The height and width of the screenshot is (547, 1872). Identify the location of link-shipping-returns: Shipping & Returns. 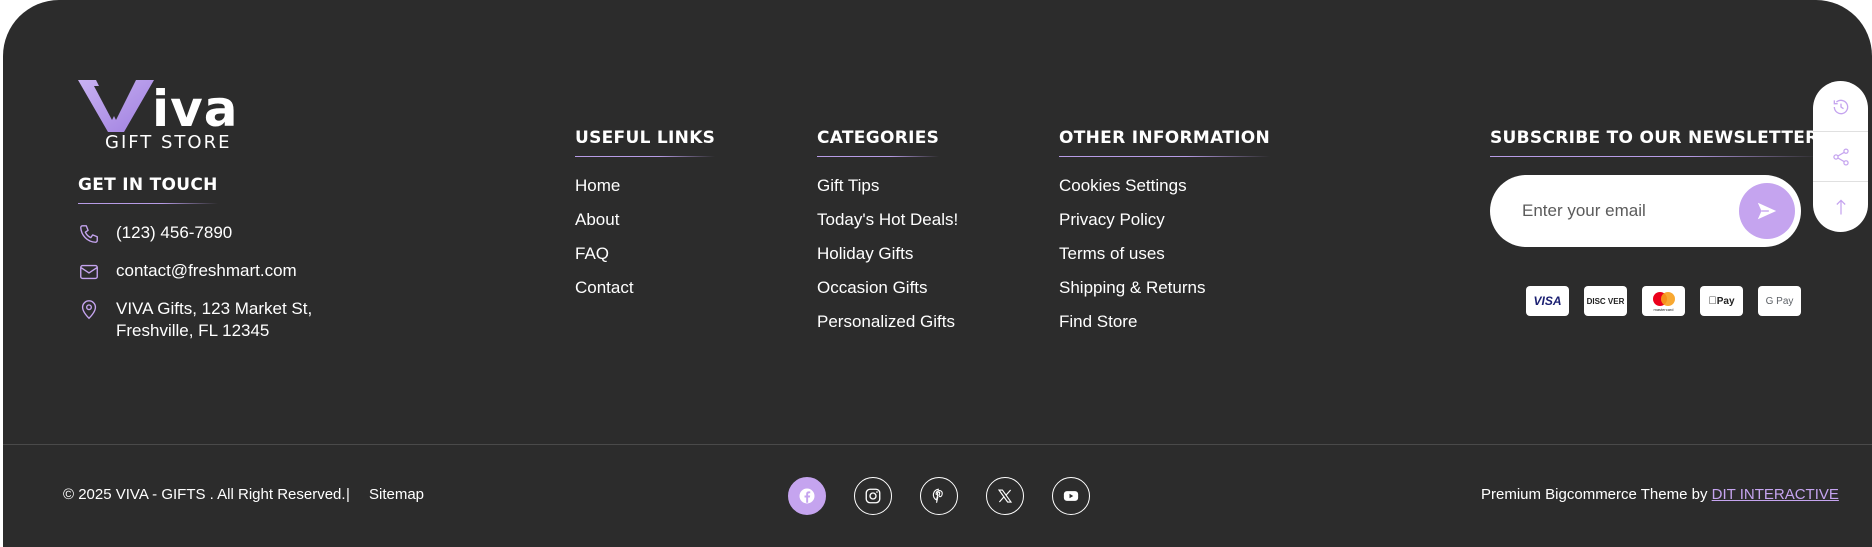
(1132, 288).